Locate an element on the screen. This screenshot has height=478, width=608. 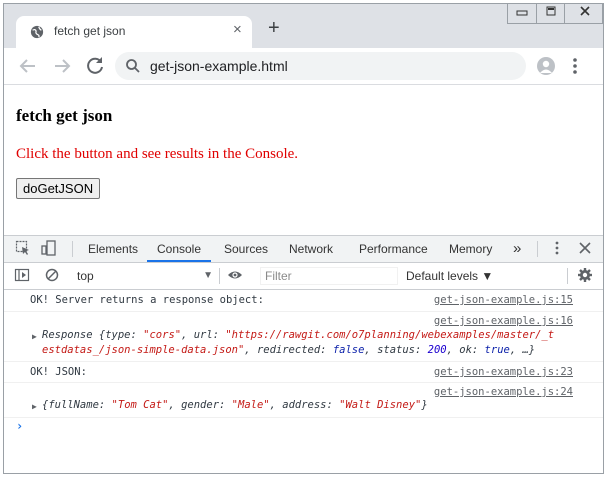
settings-gear-icon is located at coordinates (585, 275).